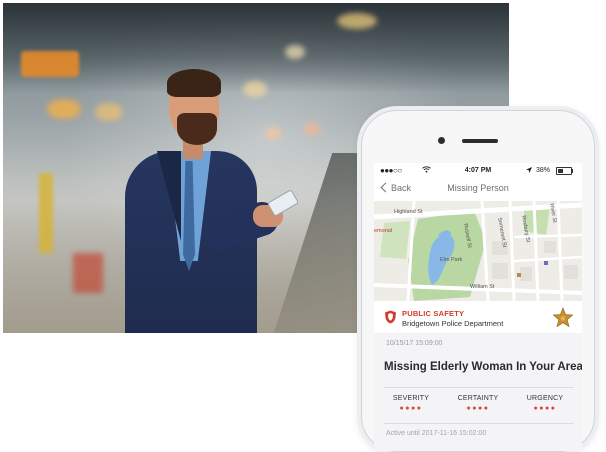 The height and width of the screenshot is (452, 606). Describe the element at coordinates (197, 129) in the screenshot. I see `beard` at that location.